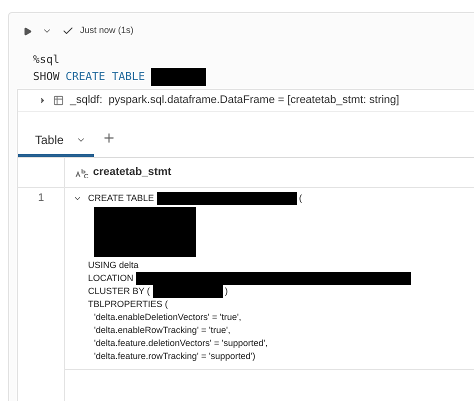  Describe the element at coordinates (121, 198) in the screenshot. I see `statement-line: CREATE TABLE` at that location.